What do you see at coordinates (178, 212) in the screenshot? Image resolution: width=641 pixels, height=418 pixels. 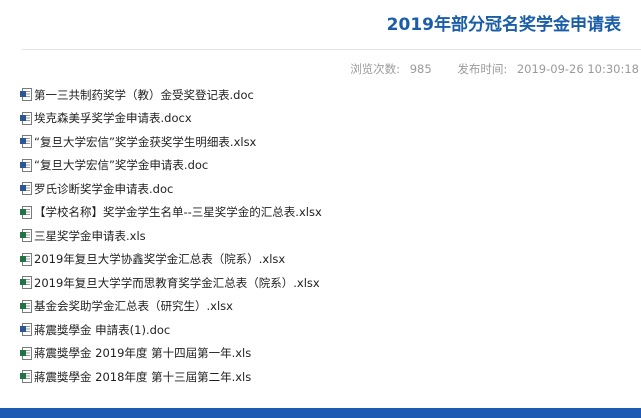 I see `attachment-filename: 【学校名称】奖学金学生名单--三星奖学金的汇总表.xlsx` at bounding box center [178, 212].